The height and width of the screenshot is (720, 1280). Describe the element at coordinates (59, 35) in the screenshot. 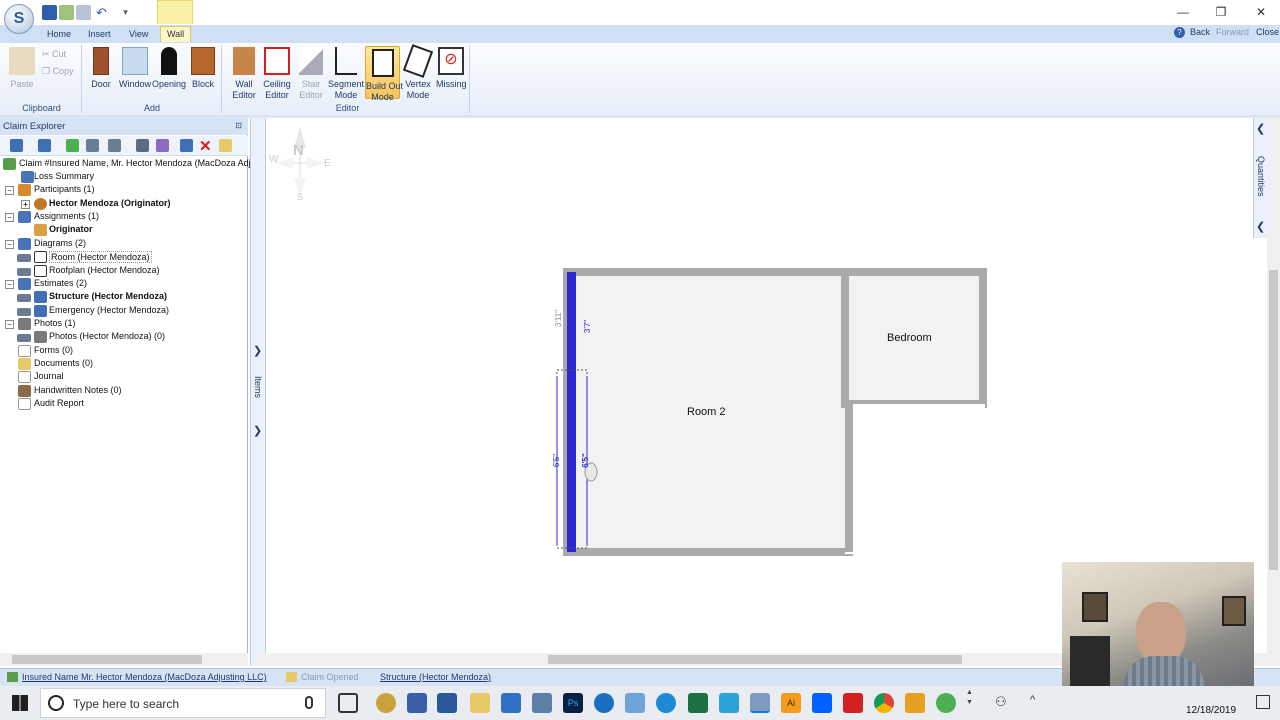

I see `tab-home: Home` at that location.